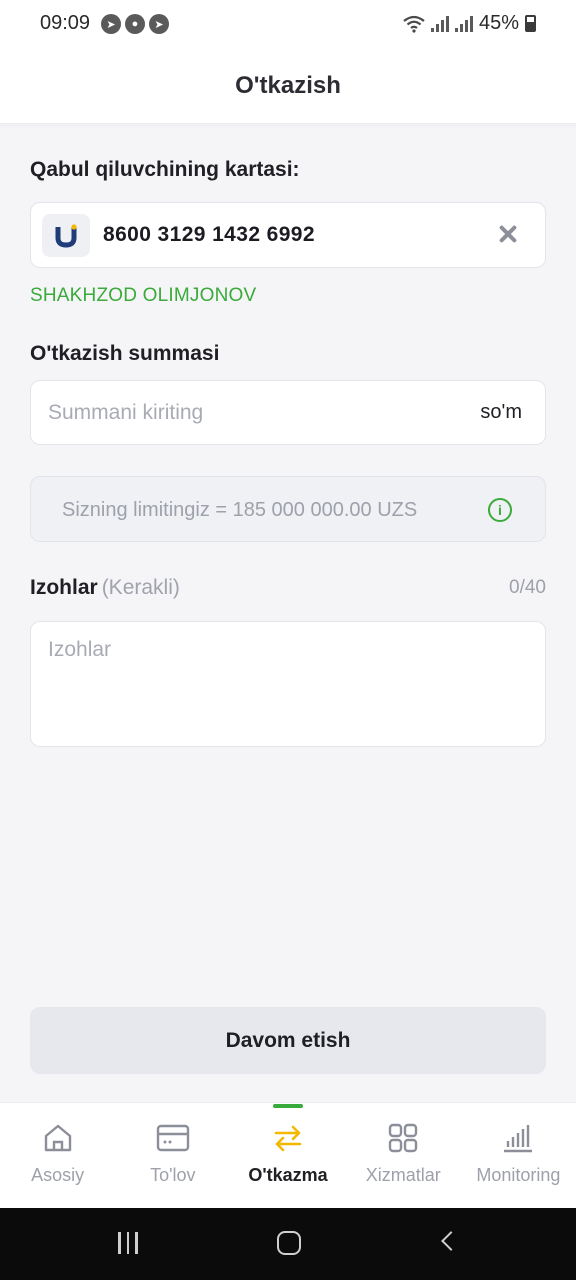  I want to click on currency-label: so'm, so click(501, 412).